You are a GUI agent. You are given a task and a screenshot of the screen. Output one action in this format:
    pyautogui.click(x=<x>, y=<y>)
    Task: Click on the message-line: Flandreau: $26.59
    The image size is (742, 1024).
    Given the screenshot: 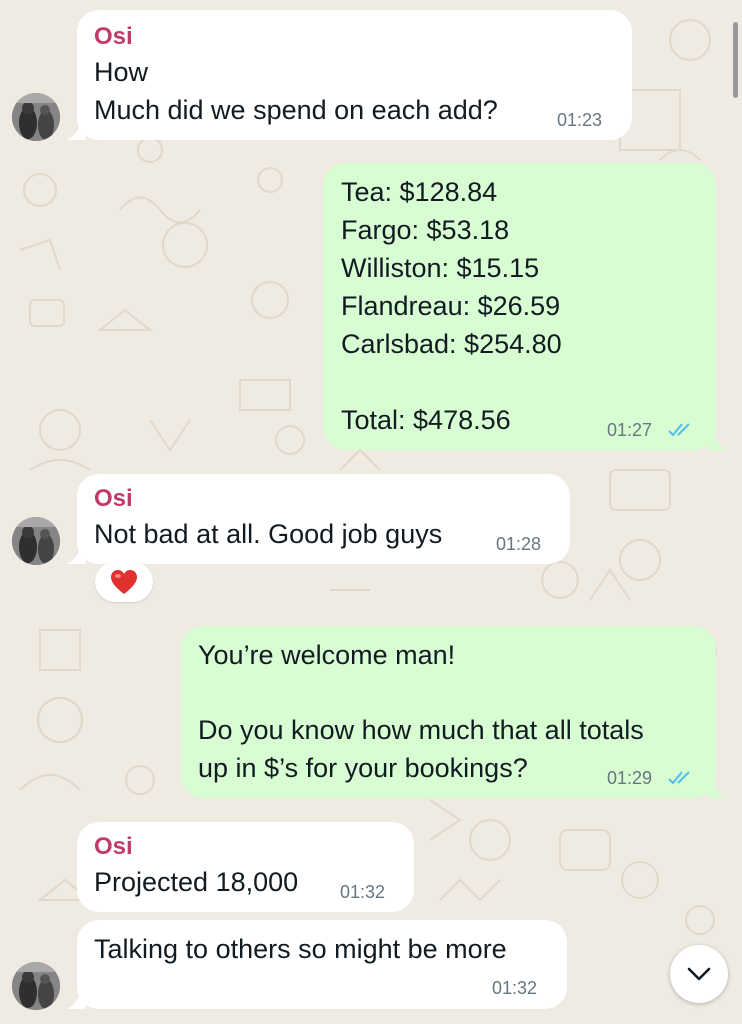 What is the action you would take?
    pyautogui.click(x=451, y=306)
    